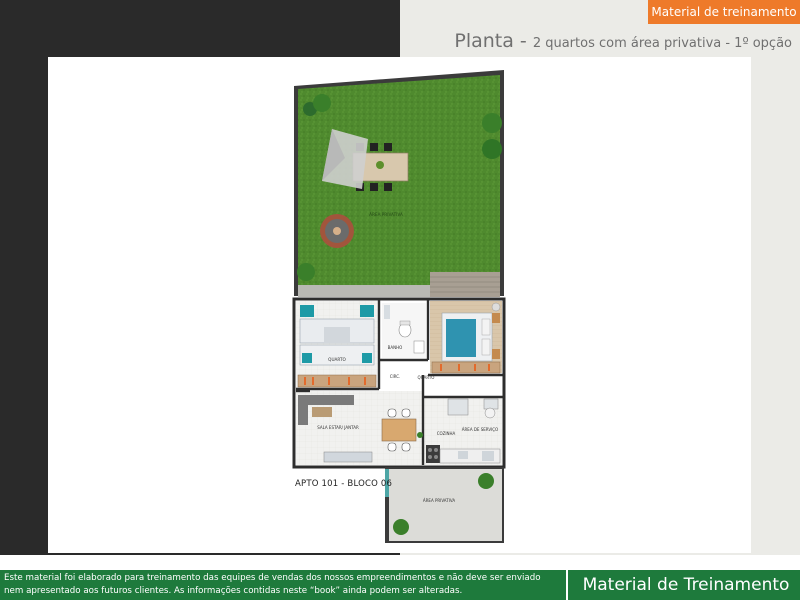 This screenshot has height=600, width=800. Describe the element at coordinates (395, 376) in the screenshot. I see `circulation-label: CIRC.` at that location.